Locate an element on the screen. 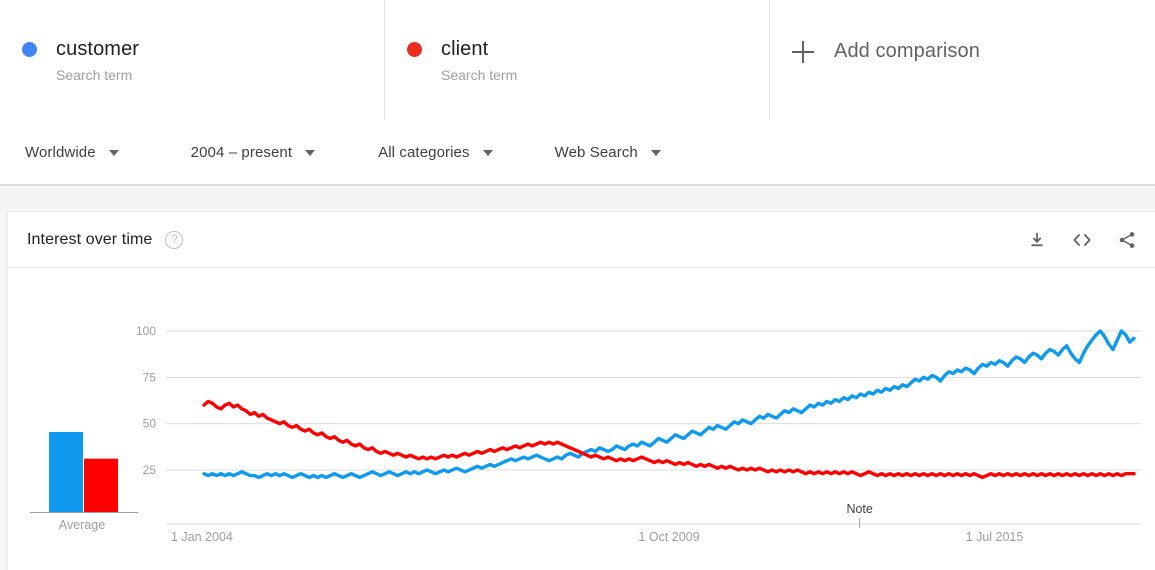 This screenshot has height=570, width=1155. average-label: Average is located at coordinates (82, 525).